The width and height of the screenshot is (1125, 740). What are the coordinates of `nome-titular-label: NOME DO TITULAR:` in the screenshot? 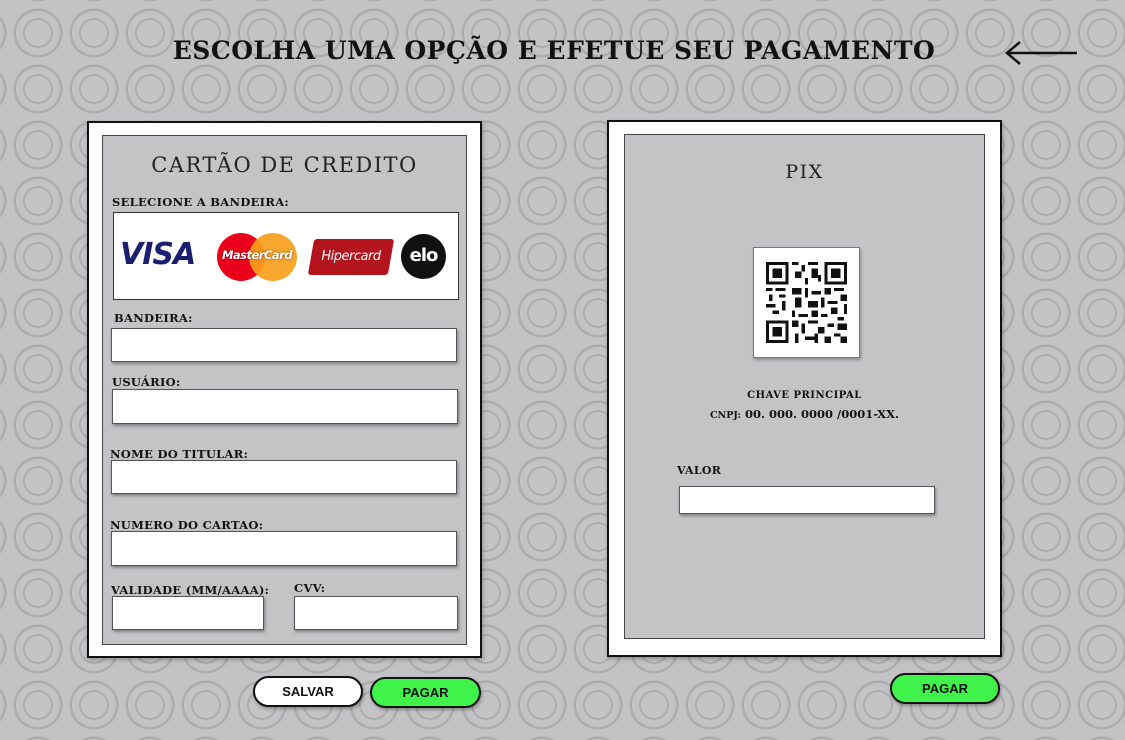 It's located at (179, 454).